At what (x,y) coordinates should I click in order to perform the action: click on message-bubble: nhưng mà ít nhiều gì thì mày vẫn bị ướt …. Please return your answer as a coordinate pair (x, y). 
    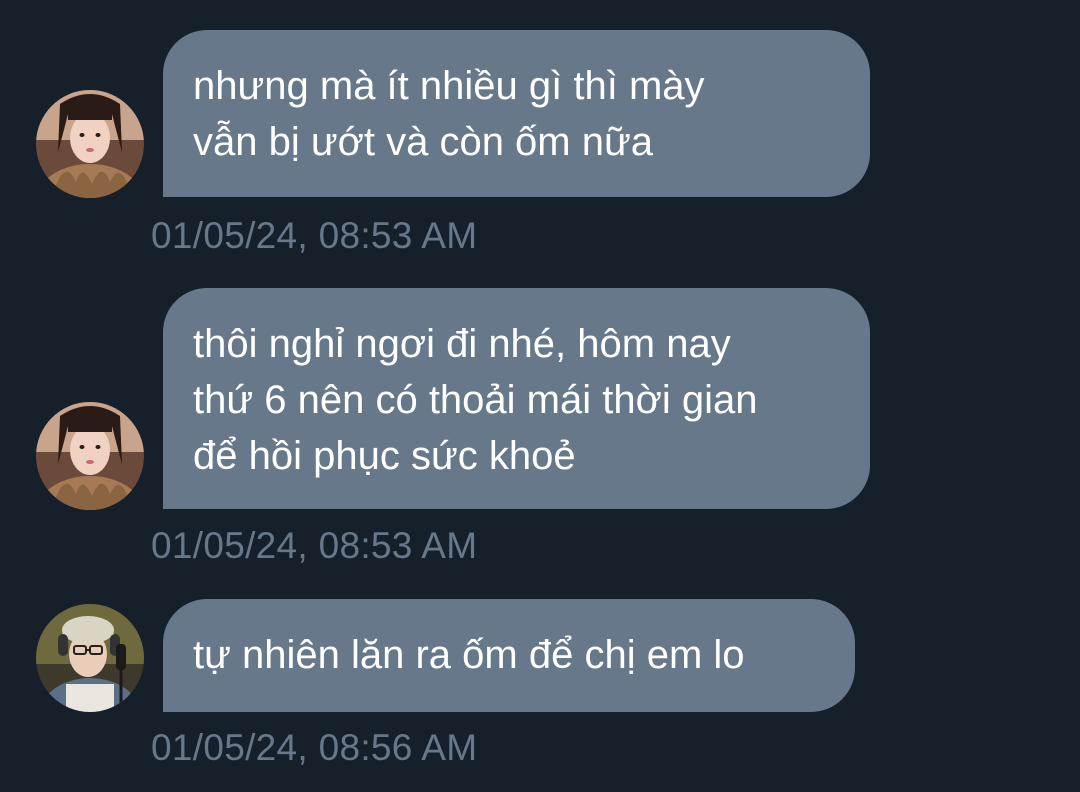
    Looking at the image, I should click on (516, 113).